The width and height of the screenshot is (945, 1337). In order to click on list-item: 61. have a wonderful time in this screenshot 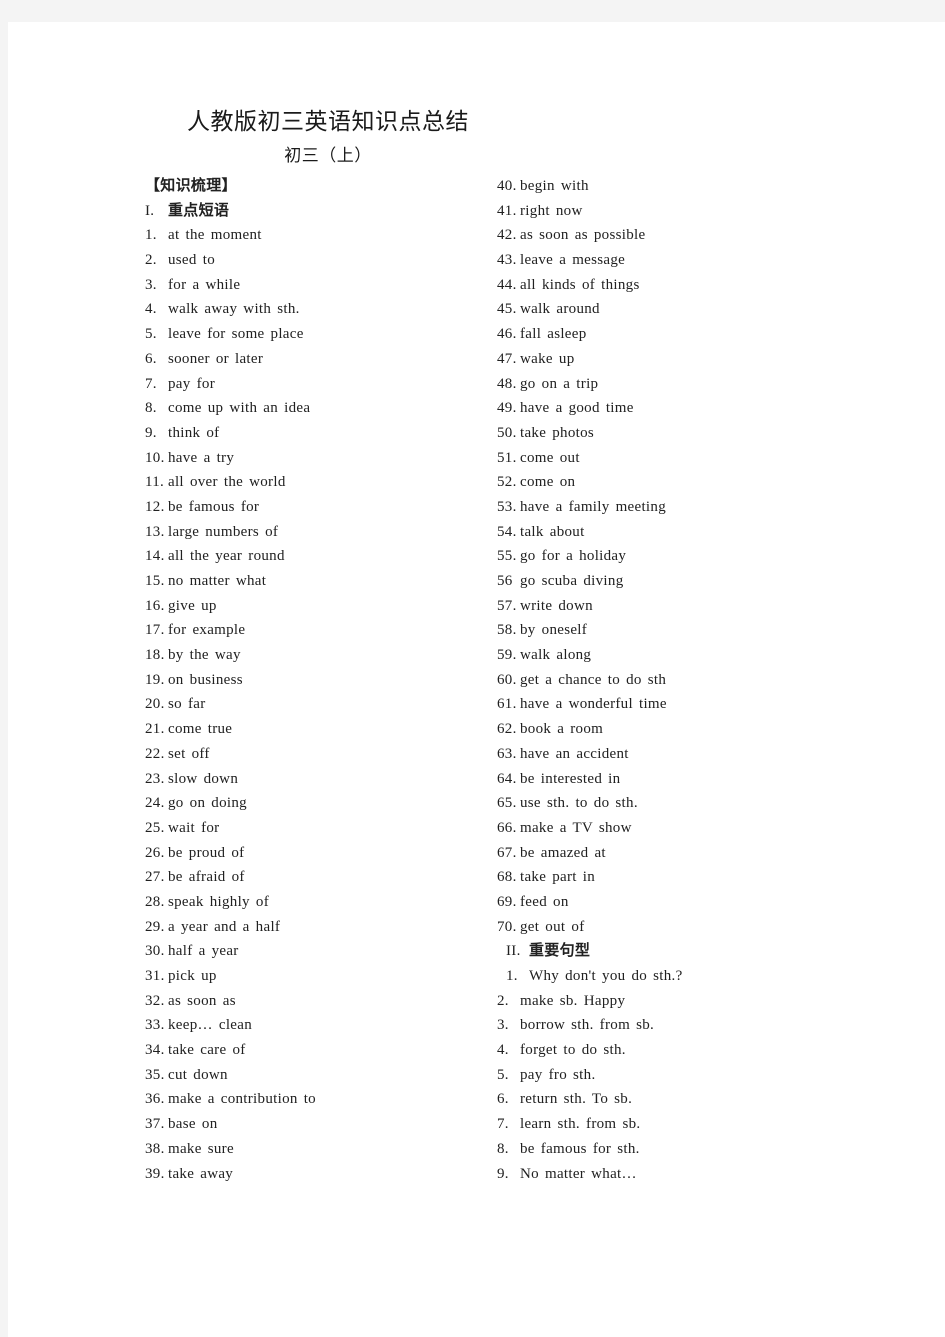, I will do `click(672, 704)`.